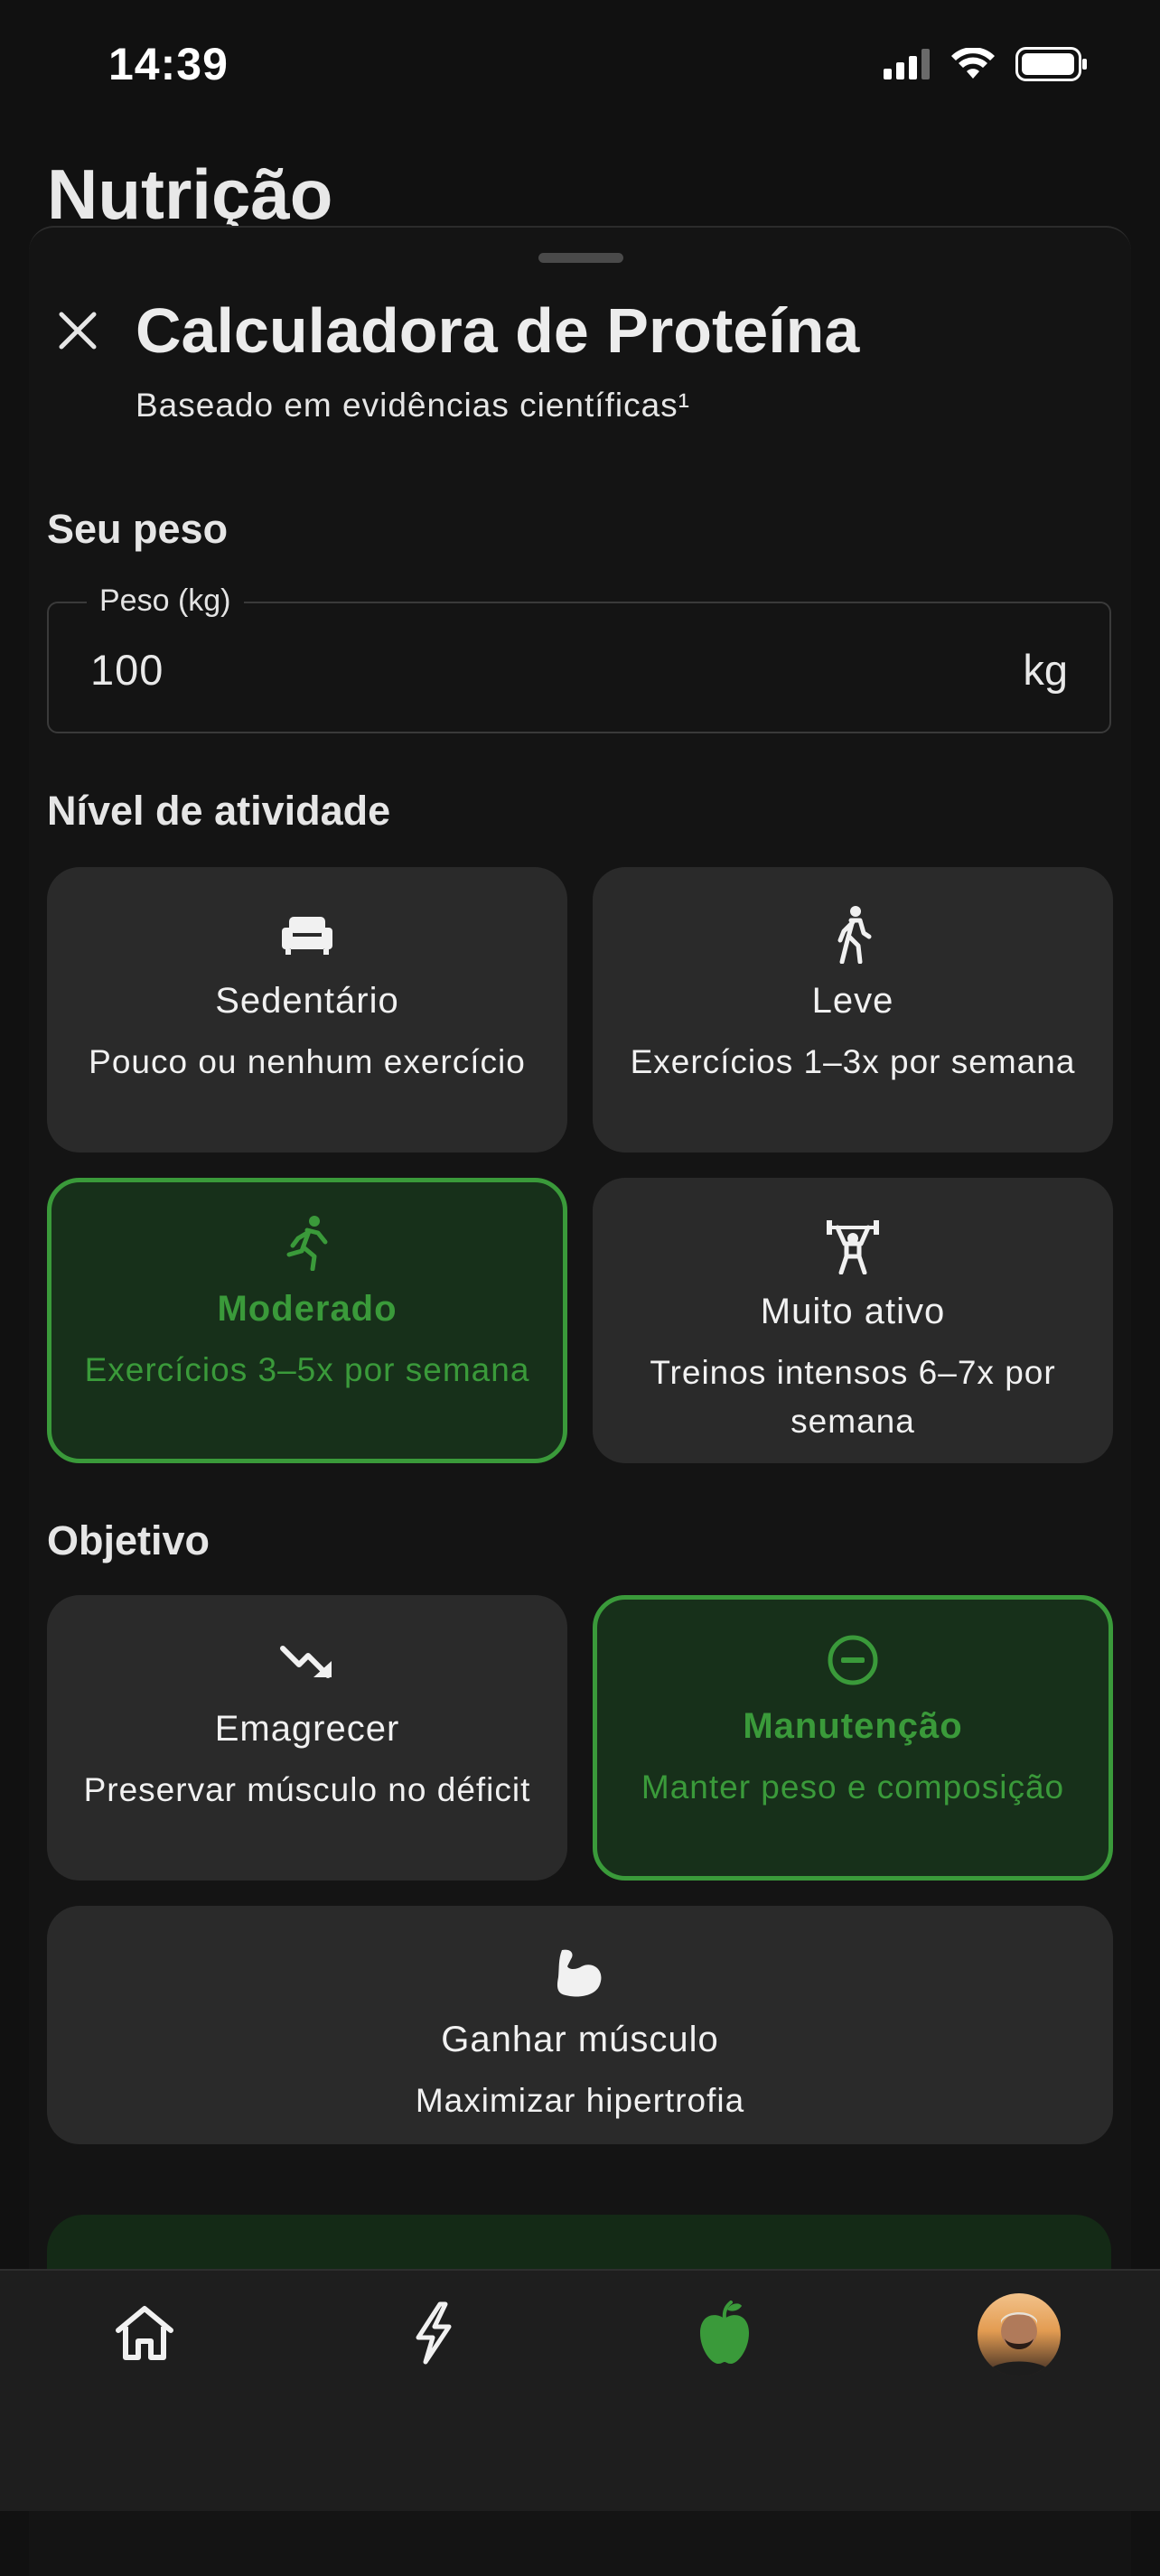  What do you see at coordinates (853, 1397) in the screenshot?
I see `activity-option-desc: Treinos intensos 6–7x por semana` at bounding box center [853, 1397].